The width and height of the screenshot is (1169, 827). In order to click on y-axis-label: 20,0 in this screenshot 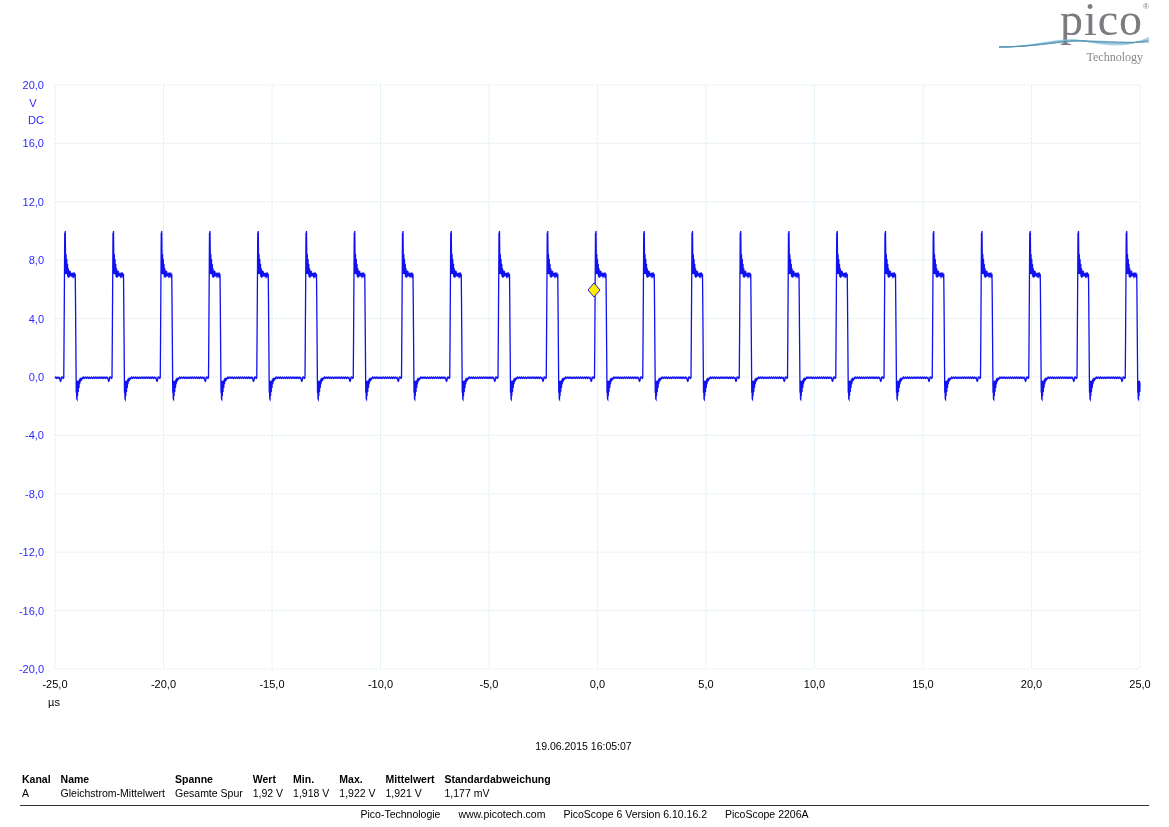, I will do `click(33, 85)`.